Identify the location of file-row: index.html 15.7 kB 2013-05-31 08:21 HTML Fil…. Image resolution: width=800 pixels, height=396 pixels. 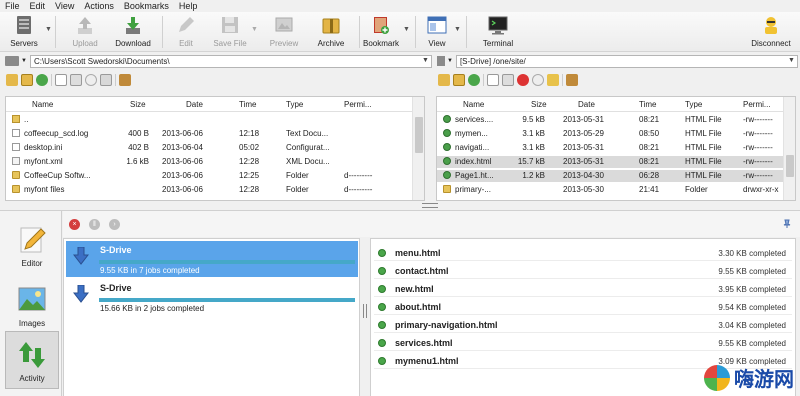
(616, 162).